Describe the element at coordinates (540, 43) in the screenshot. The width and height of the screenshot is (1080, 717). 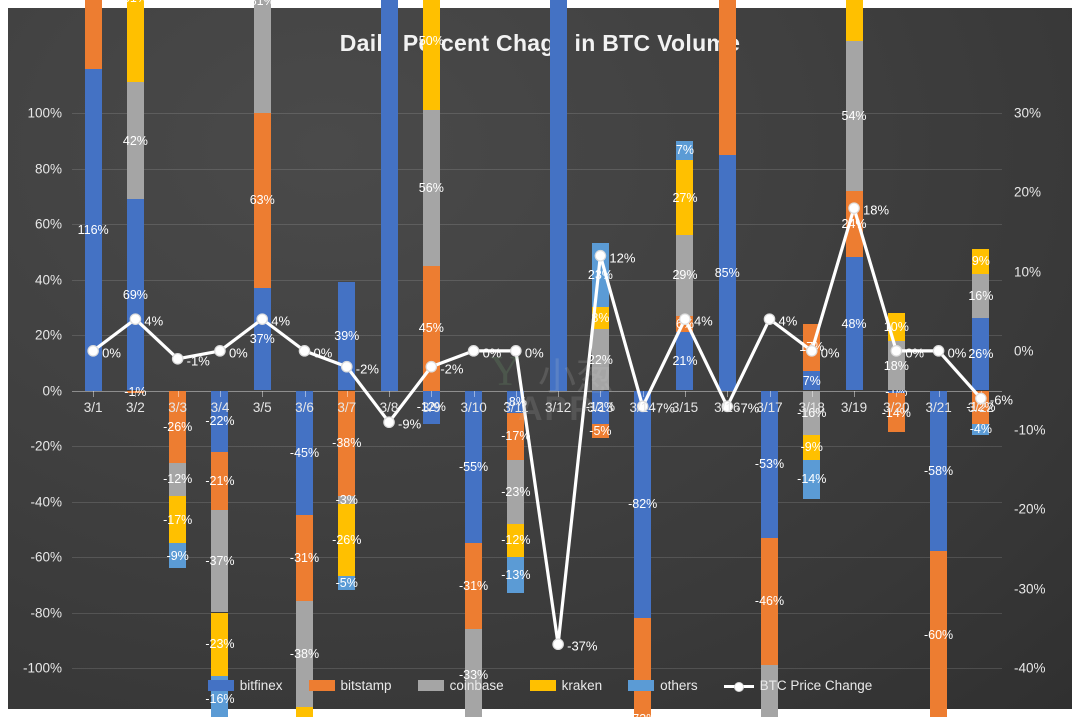
I see `chart-title: Daily Percent Chage in BTC Volume` at that location.